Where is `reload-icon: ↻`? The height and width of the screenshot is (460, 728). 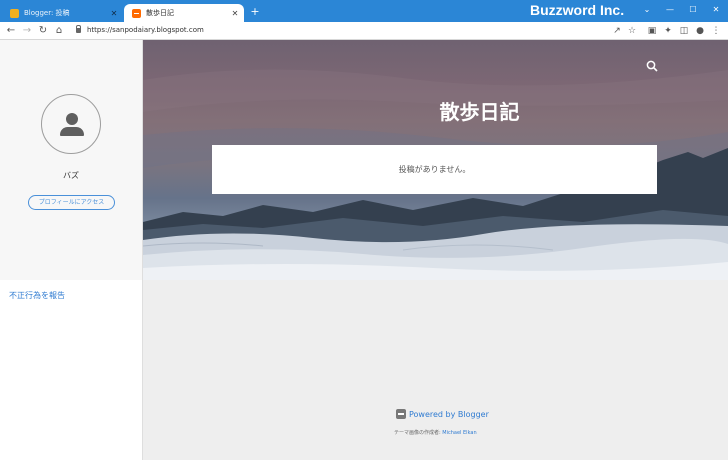
reload-icon: ↻ is located at coordinates (43, 31).